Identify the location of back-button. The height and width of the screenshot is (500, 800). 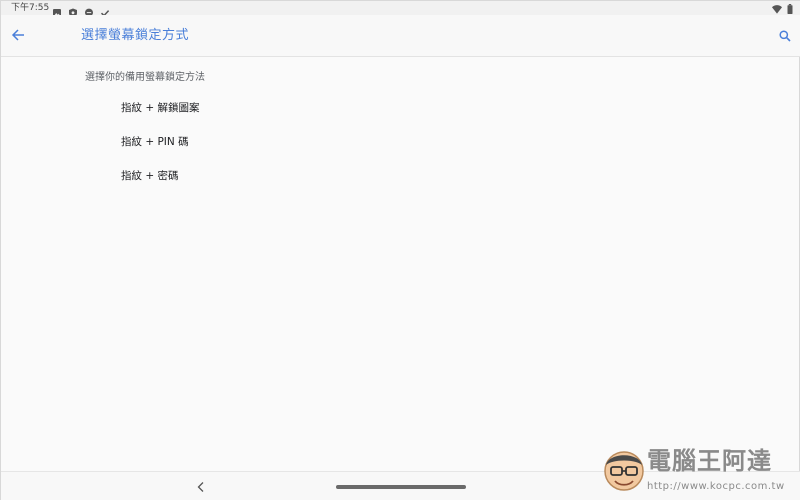
(18, 36).